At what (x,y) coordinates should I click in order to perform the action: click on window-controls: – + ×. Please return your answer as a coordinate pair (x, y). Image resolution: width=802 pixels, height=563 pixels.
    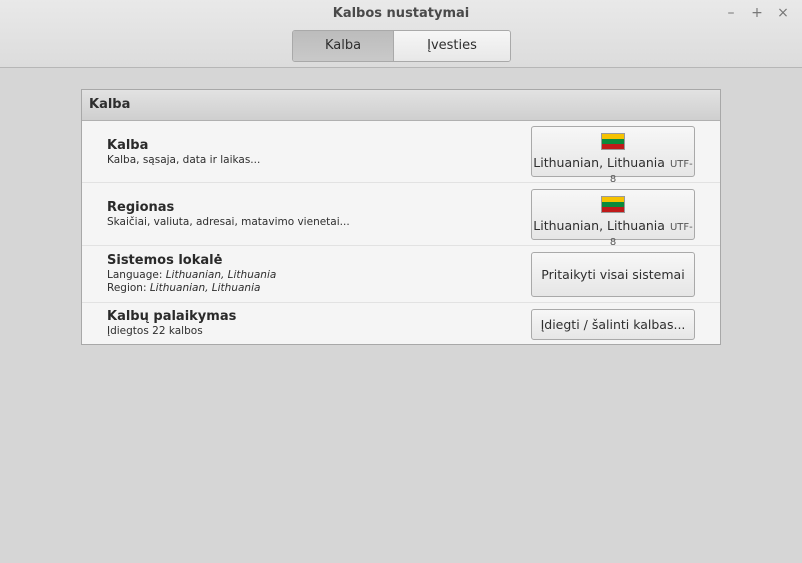
    Looking at the image, I should click on (757, 13).